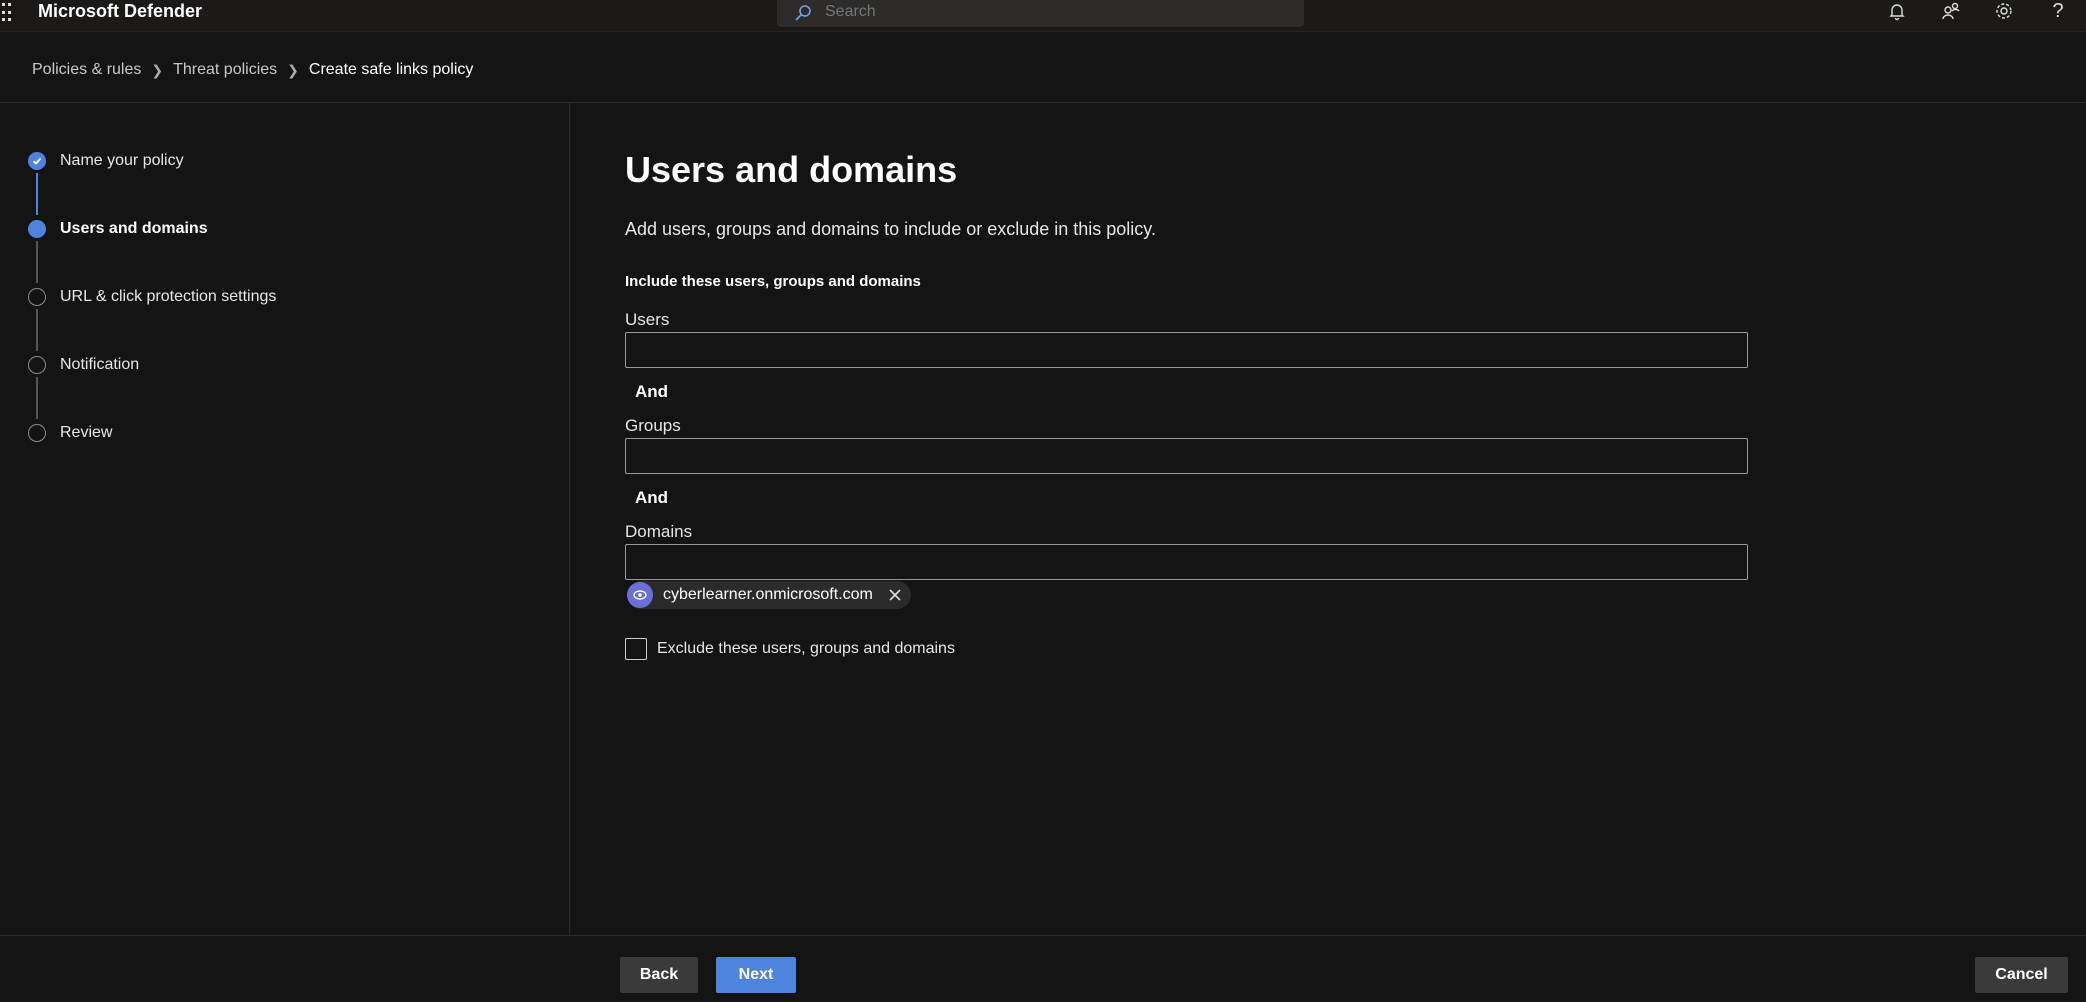 The height and width of the screenshot is (1002, 2086). I want to click on wizard-footer: Back Next Cancel, so click(1043, 968).